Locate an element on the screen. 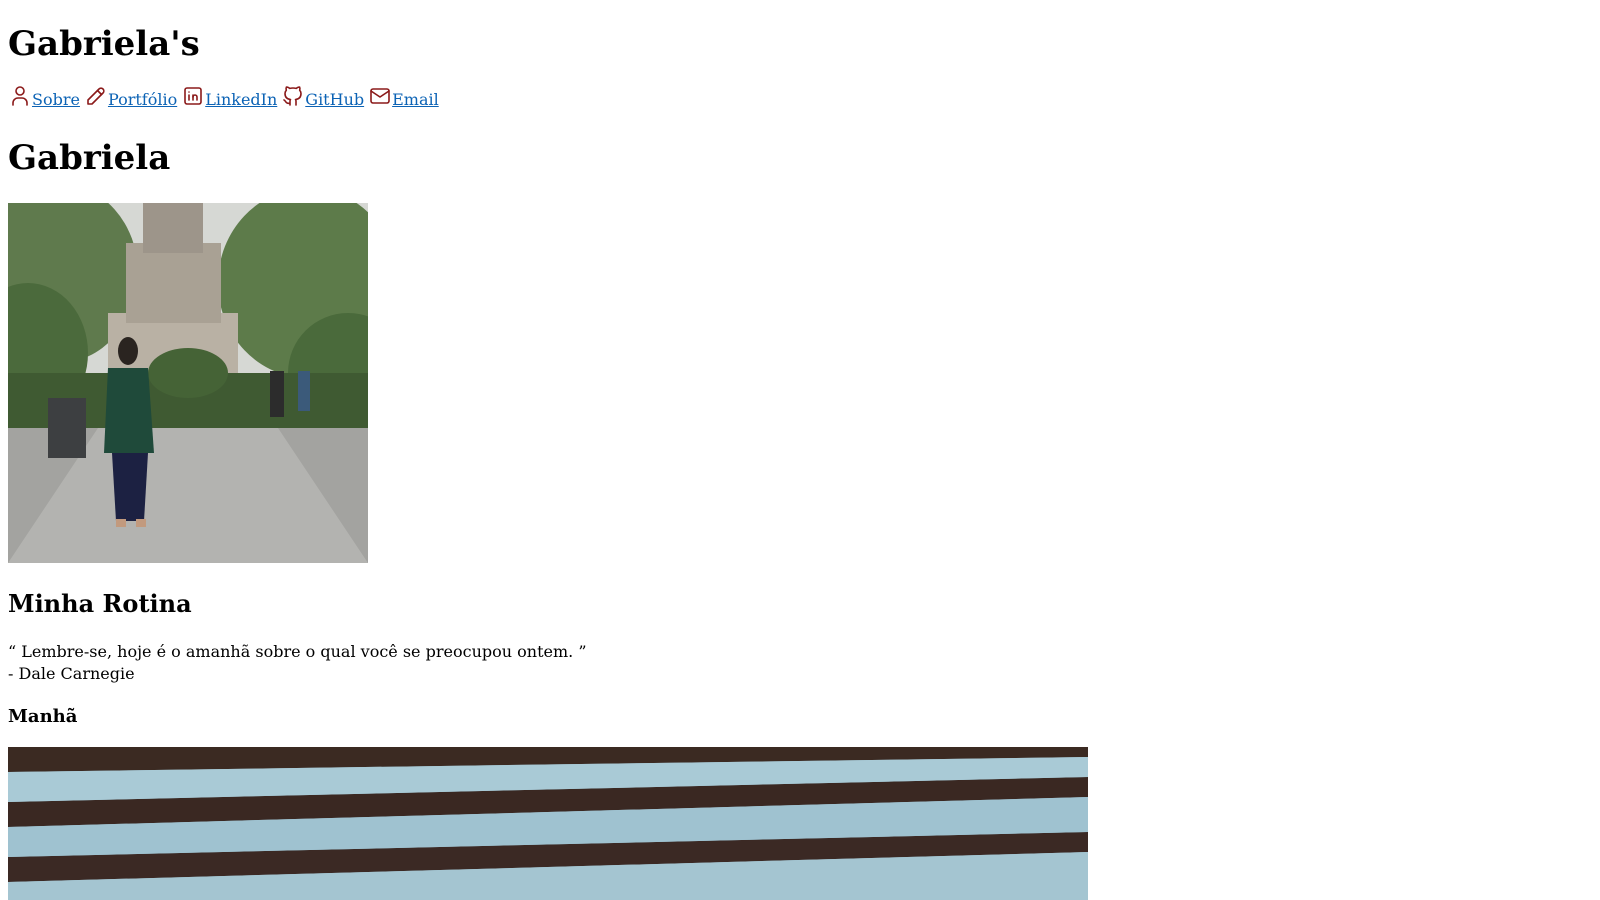 The width and height of the screenshot is (1600, 900). person-name: Gabriela is located at coordinates (89, 158).